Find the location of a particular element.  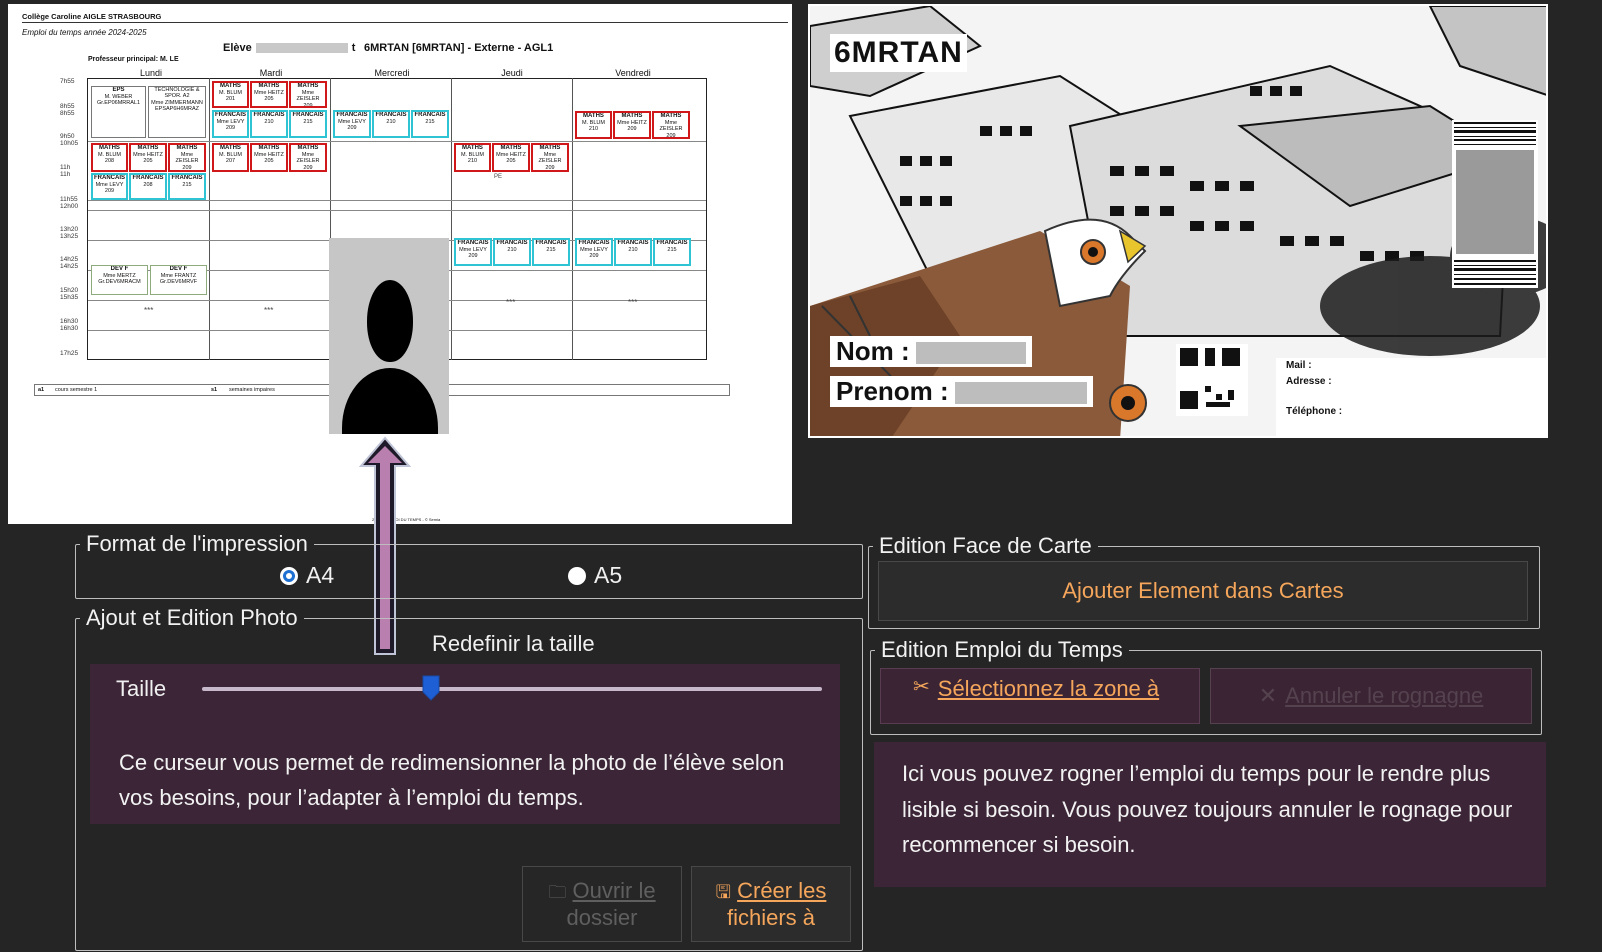

radio-a4: A4 is located at coordinates (307, 575).